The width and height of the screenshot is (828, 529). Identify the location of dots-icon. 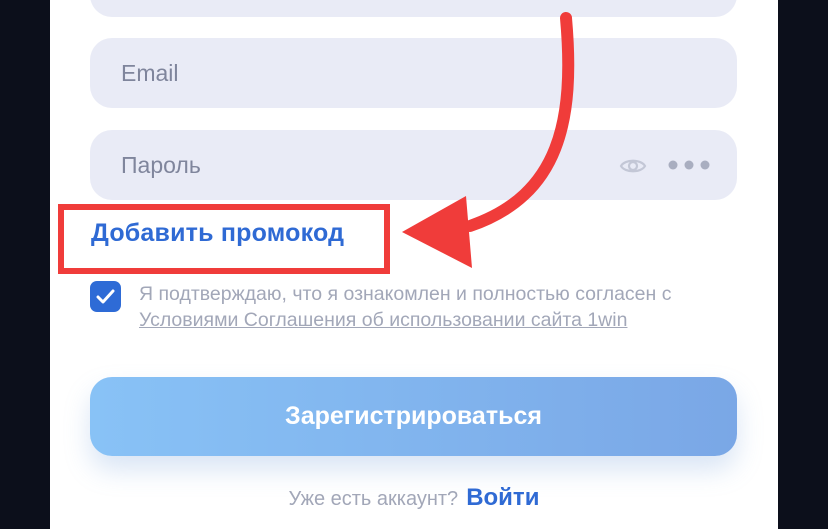
(689, 165).